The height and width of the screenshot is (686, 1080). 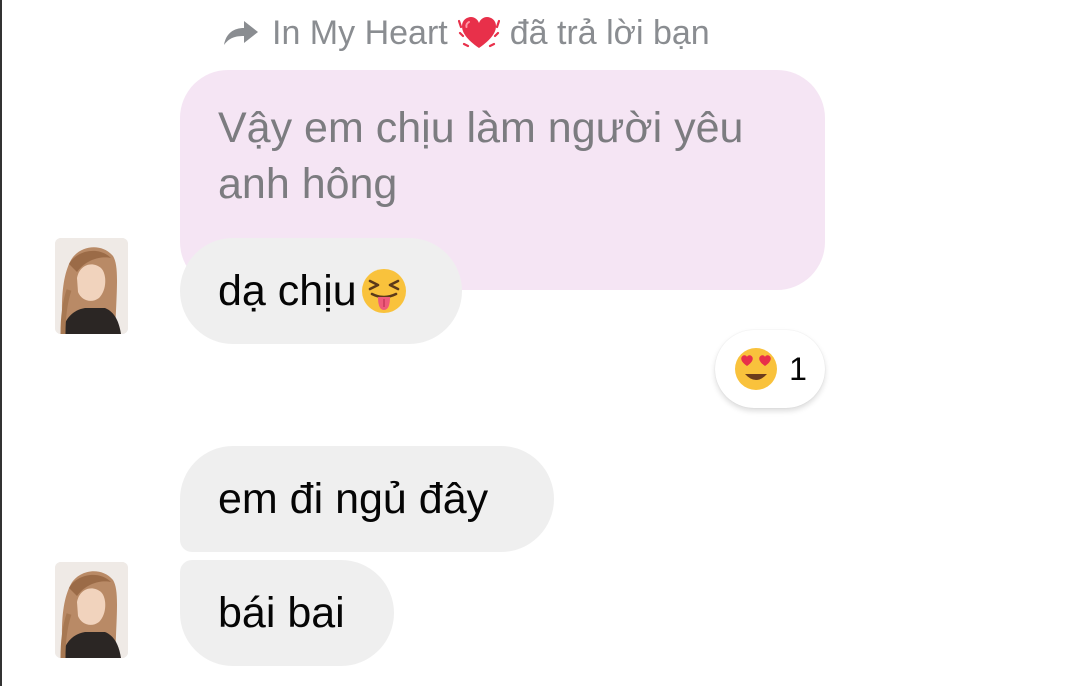 I want to click on squinting-tongue-face-icon, so click(x=383, y=291).